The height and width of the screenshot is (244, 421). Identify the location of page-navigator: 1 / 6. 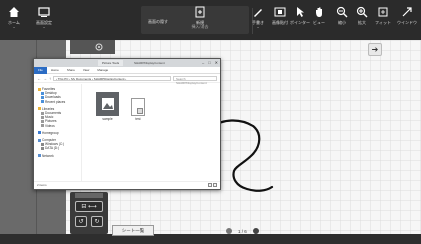
(242, 231).